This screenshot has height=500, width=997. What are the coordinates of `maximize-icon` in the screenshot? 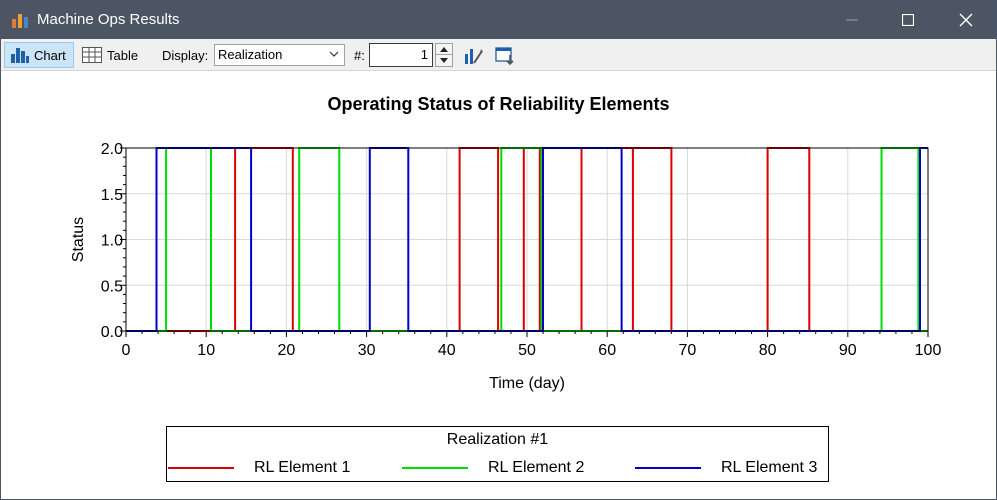 It's located at (908, 20).